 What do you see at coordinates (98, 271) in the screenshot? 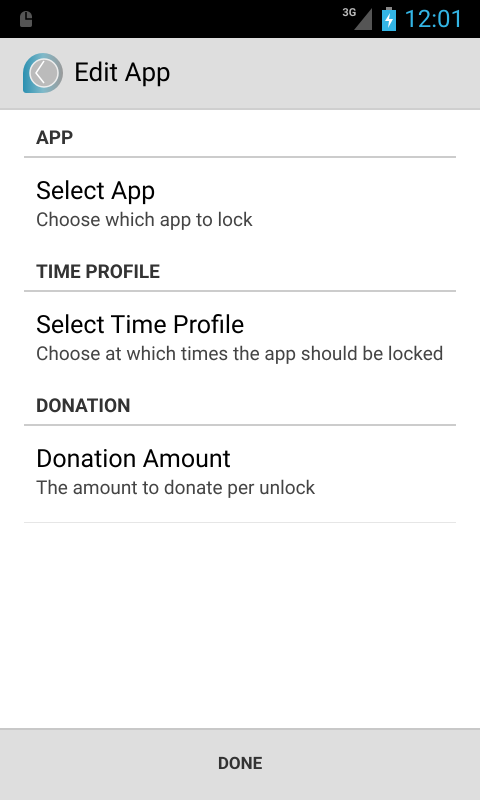
I see `section-header: TIME PROFILE` at bounding box center [98, 271].